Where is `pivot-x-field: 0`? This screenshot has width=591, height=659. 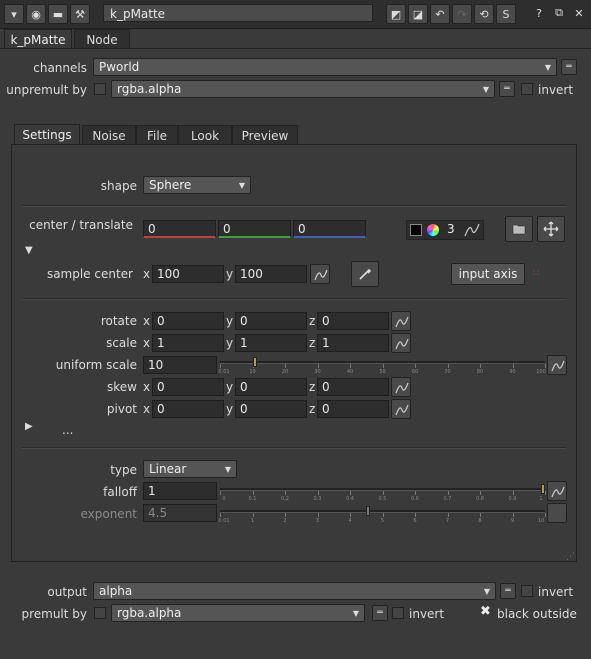
pivot-x-field: 0 is located at coordinates (188, 409).